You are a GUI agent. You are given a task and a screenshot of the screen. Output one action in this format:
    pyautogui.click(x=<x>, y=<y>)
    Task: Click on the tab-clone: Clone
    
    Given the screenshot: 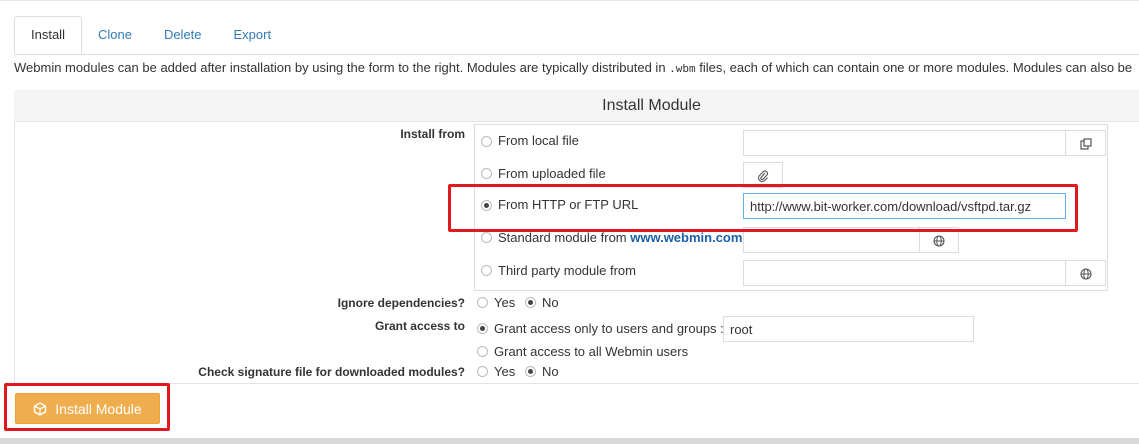 What is the action you would take?
    pyautogui.click(x=115, y=35)
    